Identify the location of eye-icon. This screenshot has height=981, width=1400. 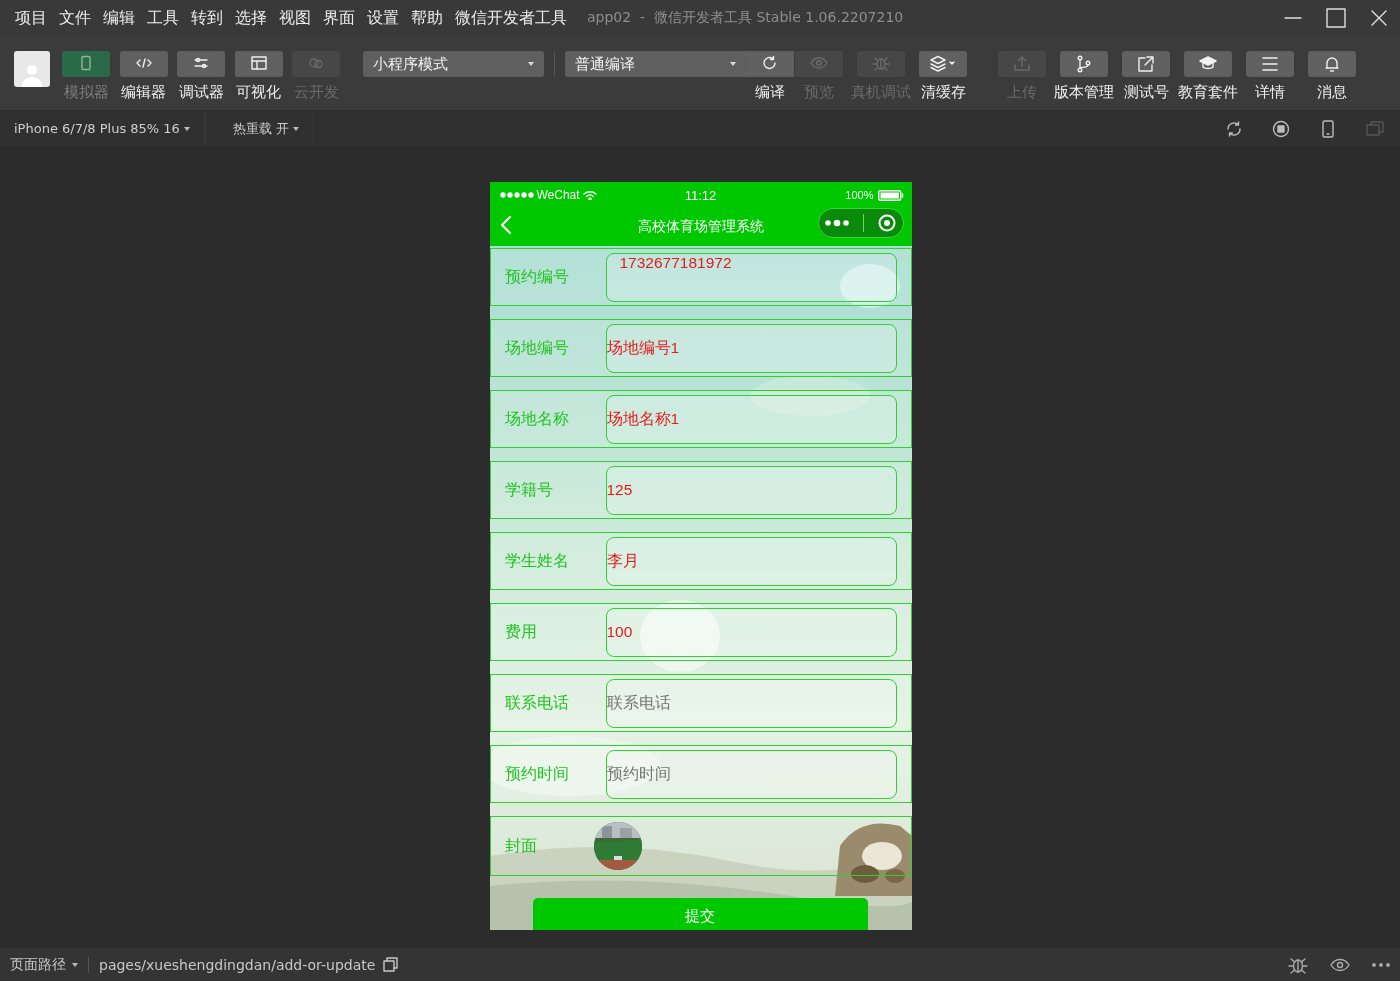
(1340, 964).